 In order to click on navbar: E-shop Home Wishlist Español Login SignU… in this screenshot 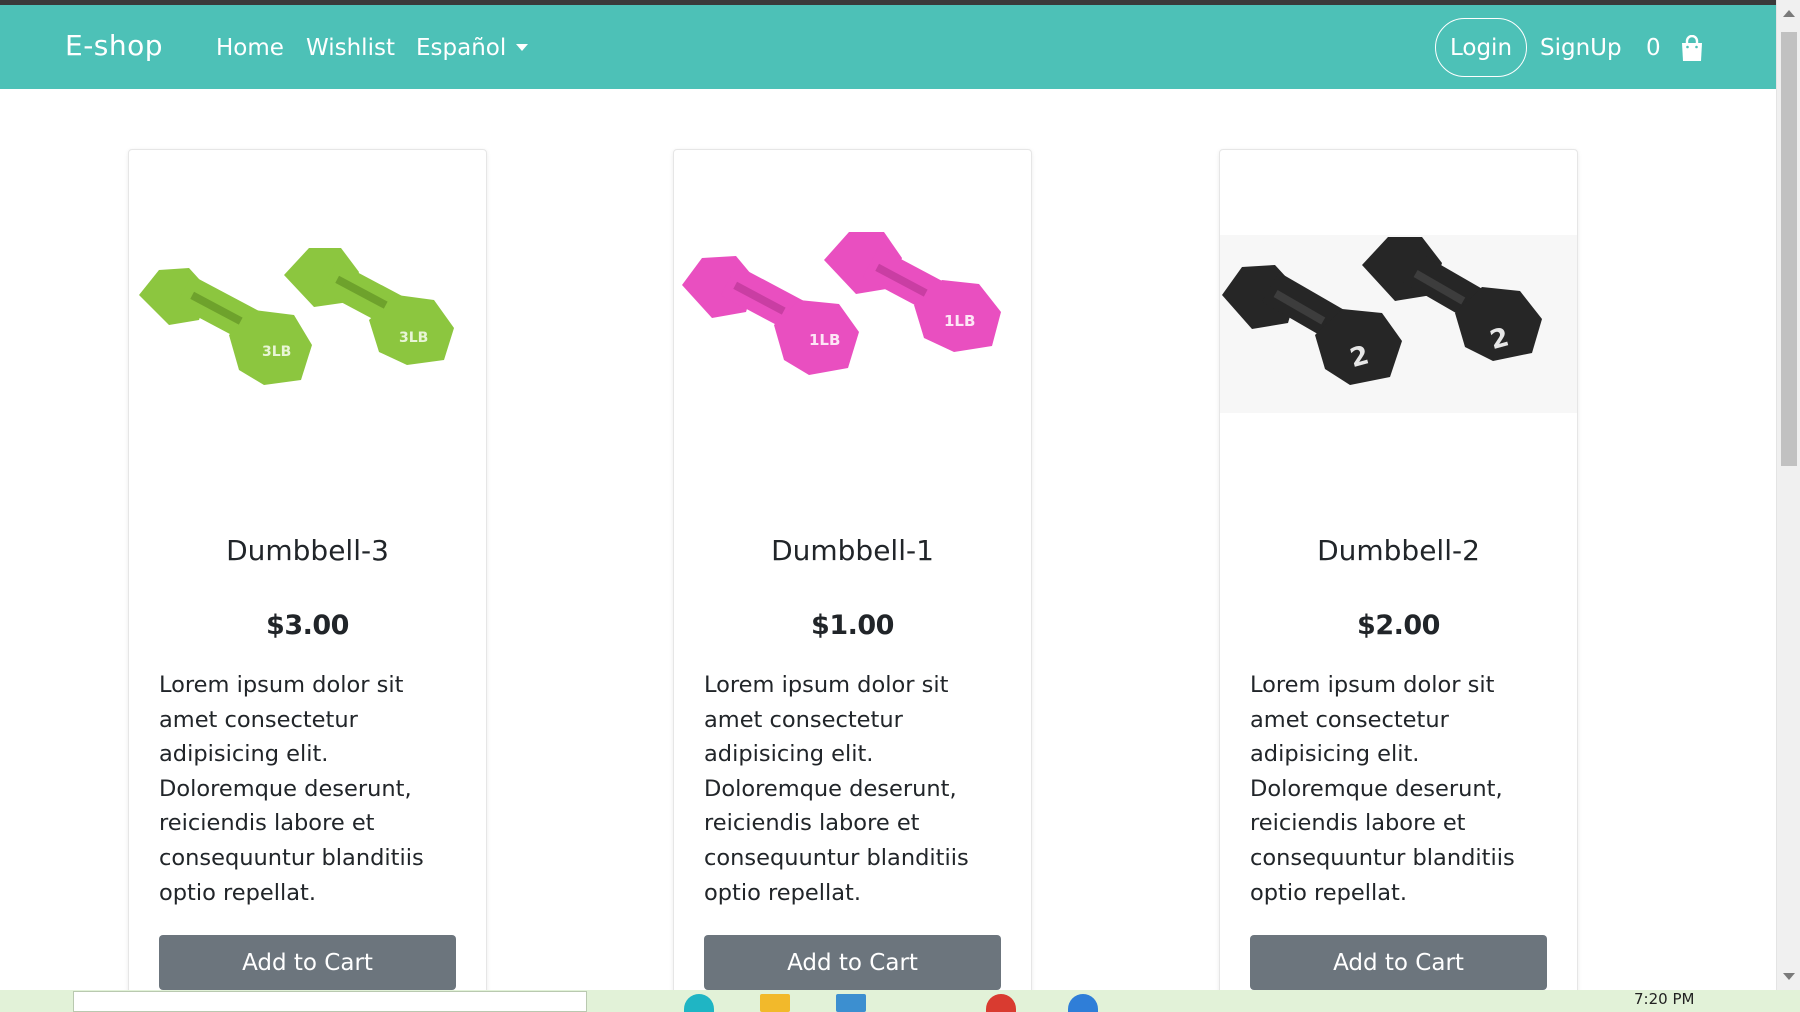, I will do `click(888, 47)`.